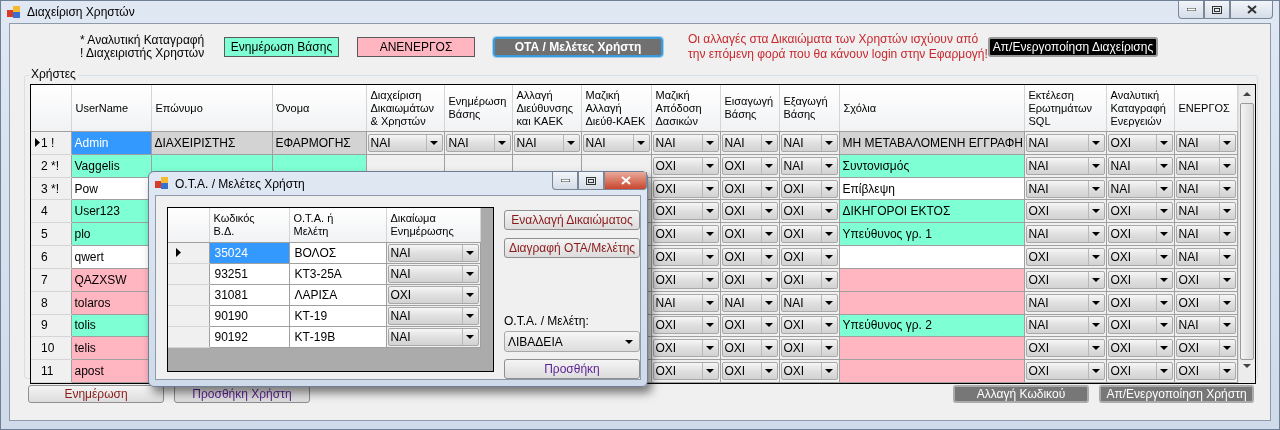  I want to click on row-header: 1 !, so click(51, 143).